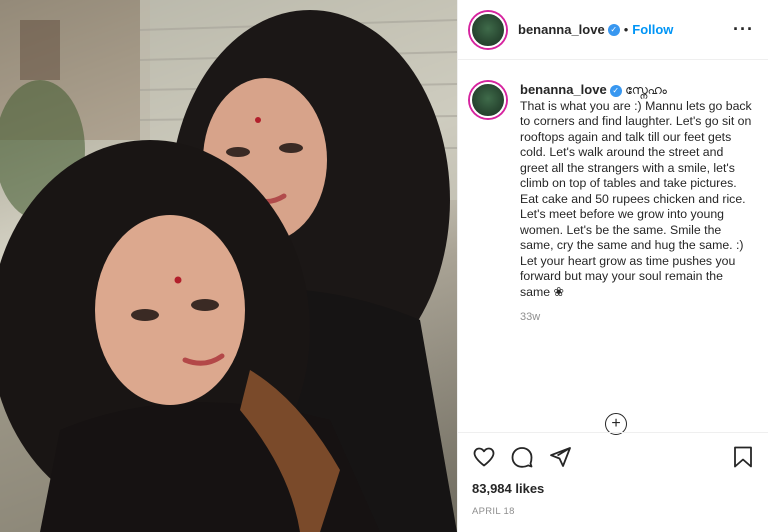  I want to click on more-options-icon: ···, so click(743, 29).